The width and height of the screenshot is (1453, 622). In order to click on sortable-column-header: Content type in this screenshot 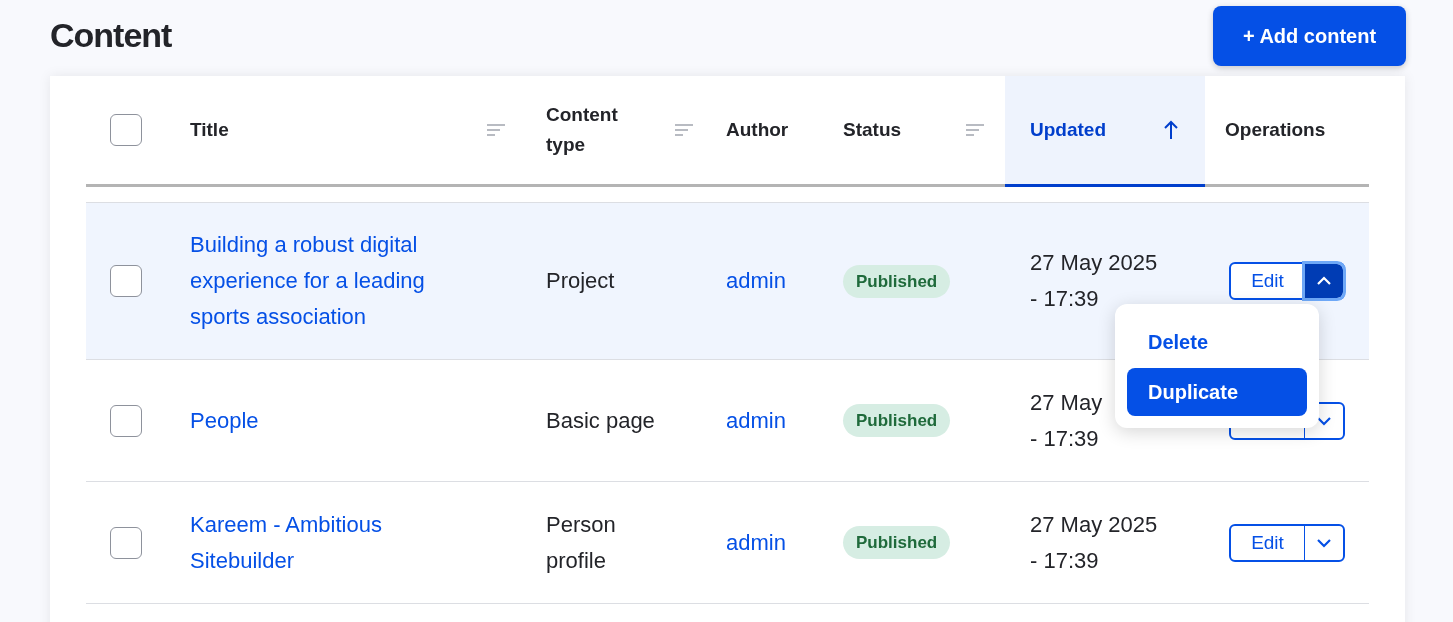, I will do `click(601, 130)`.